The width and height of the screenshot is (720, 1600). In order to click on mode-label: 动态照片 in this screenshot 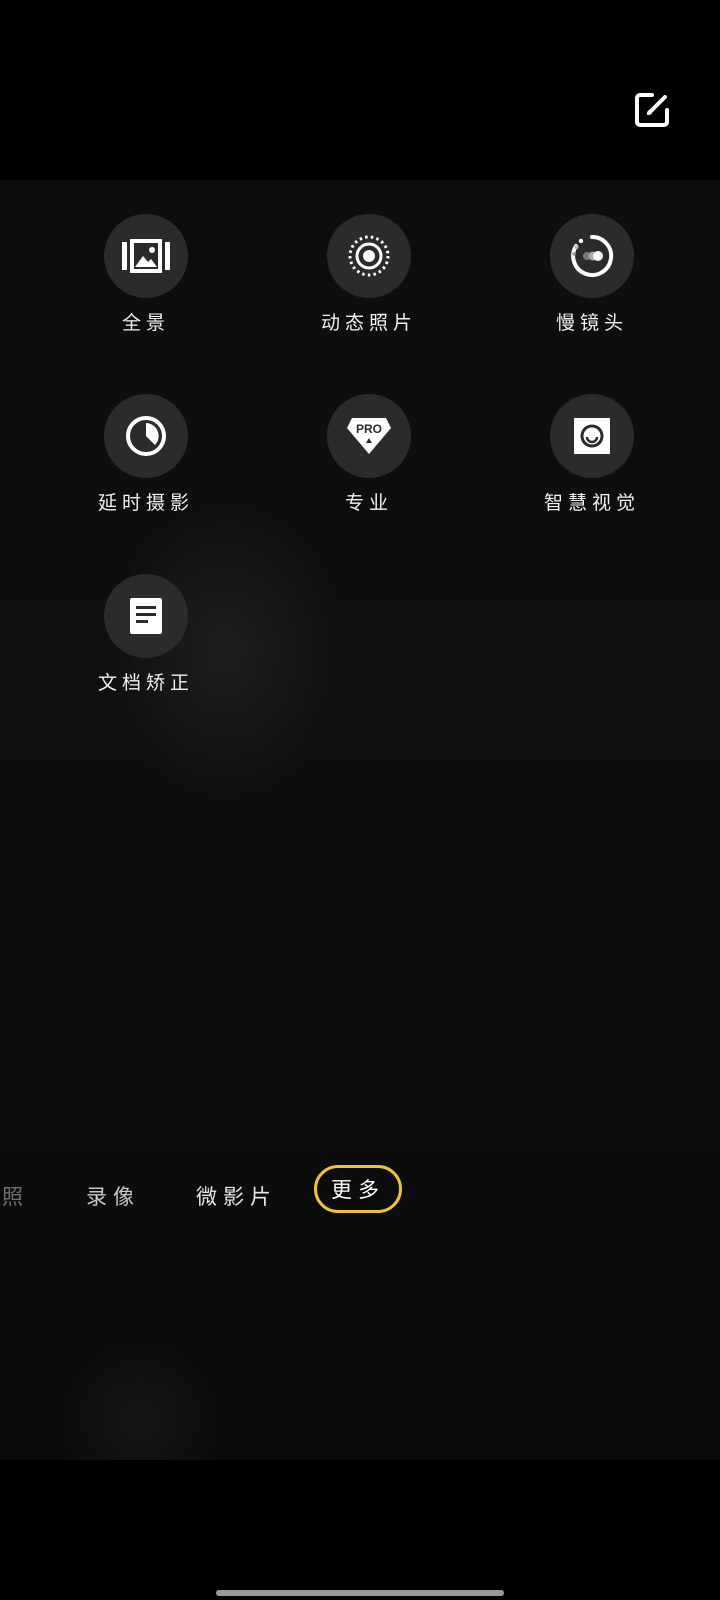, I will do `click(368, 323)`.